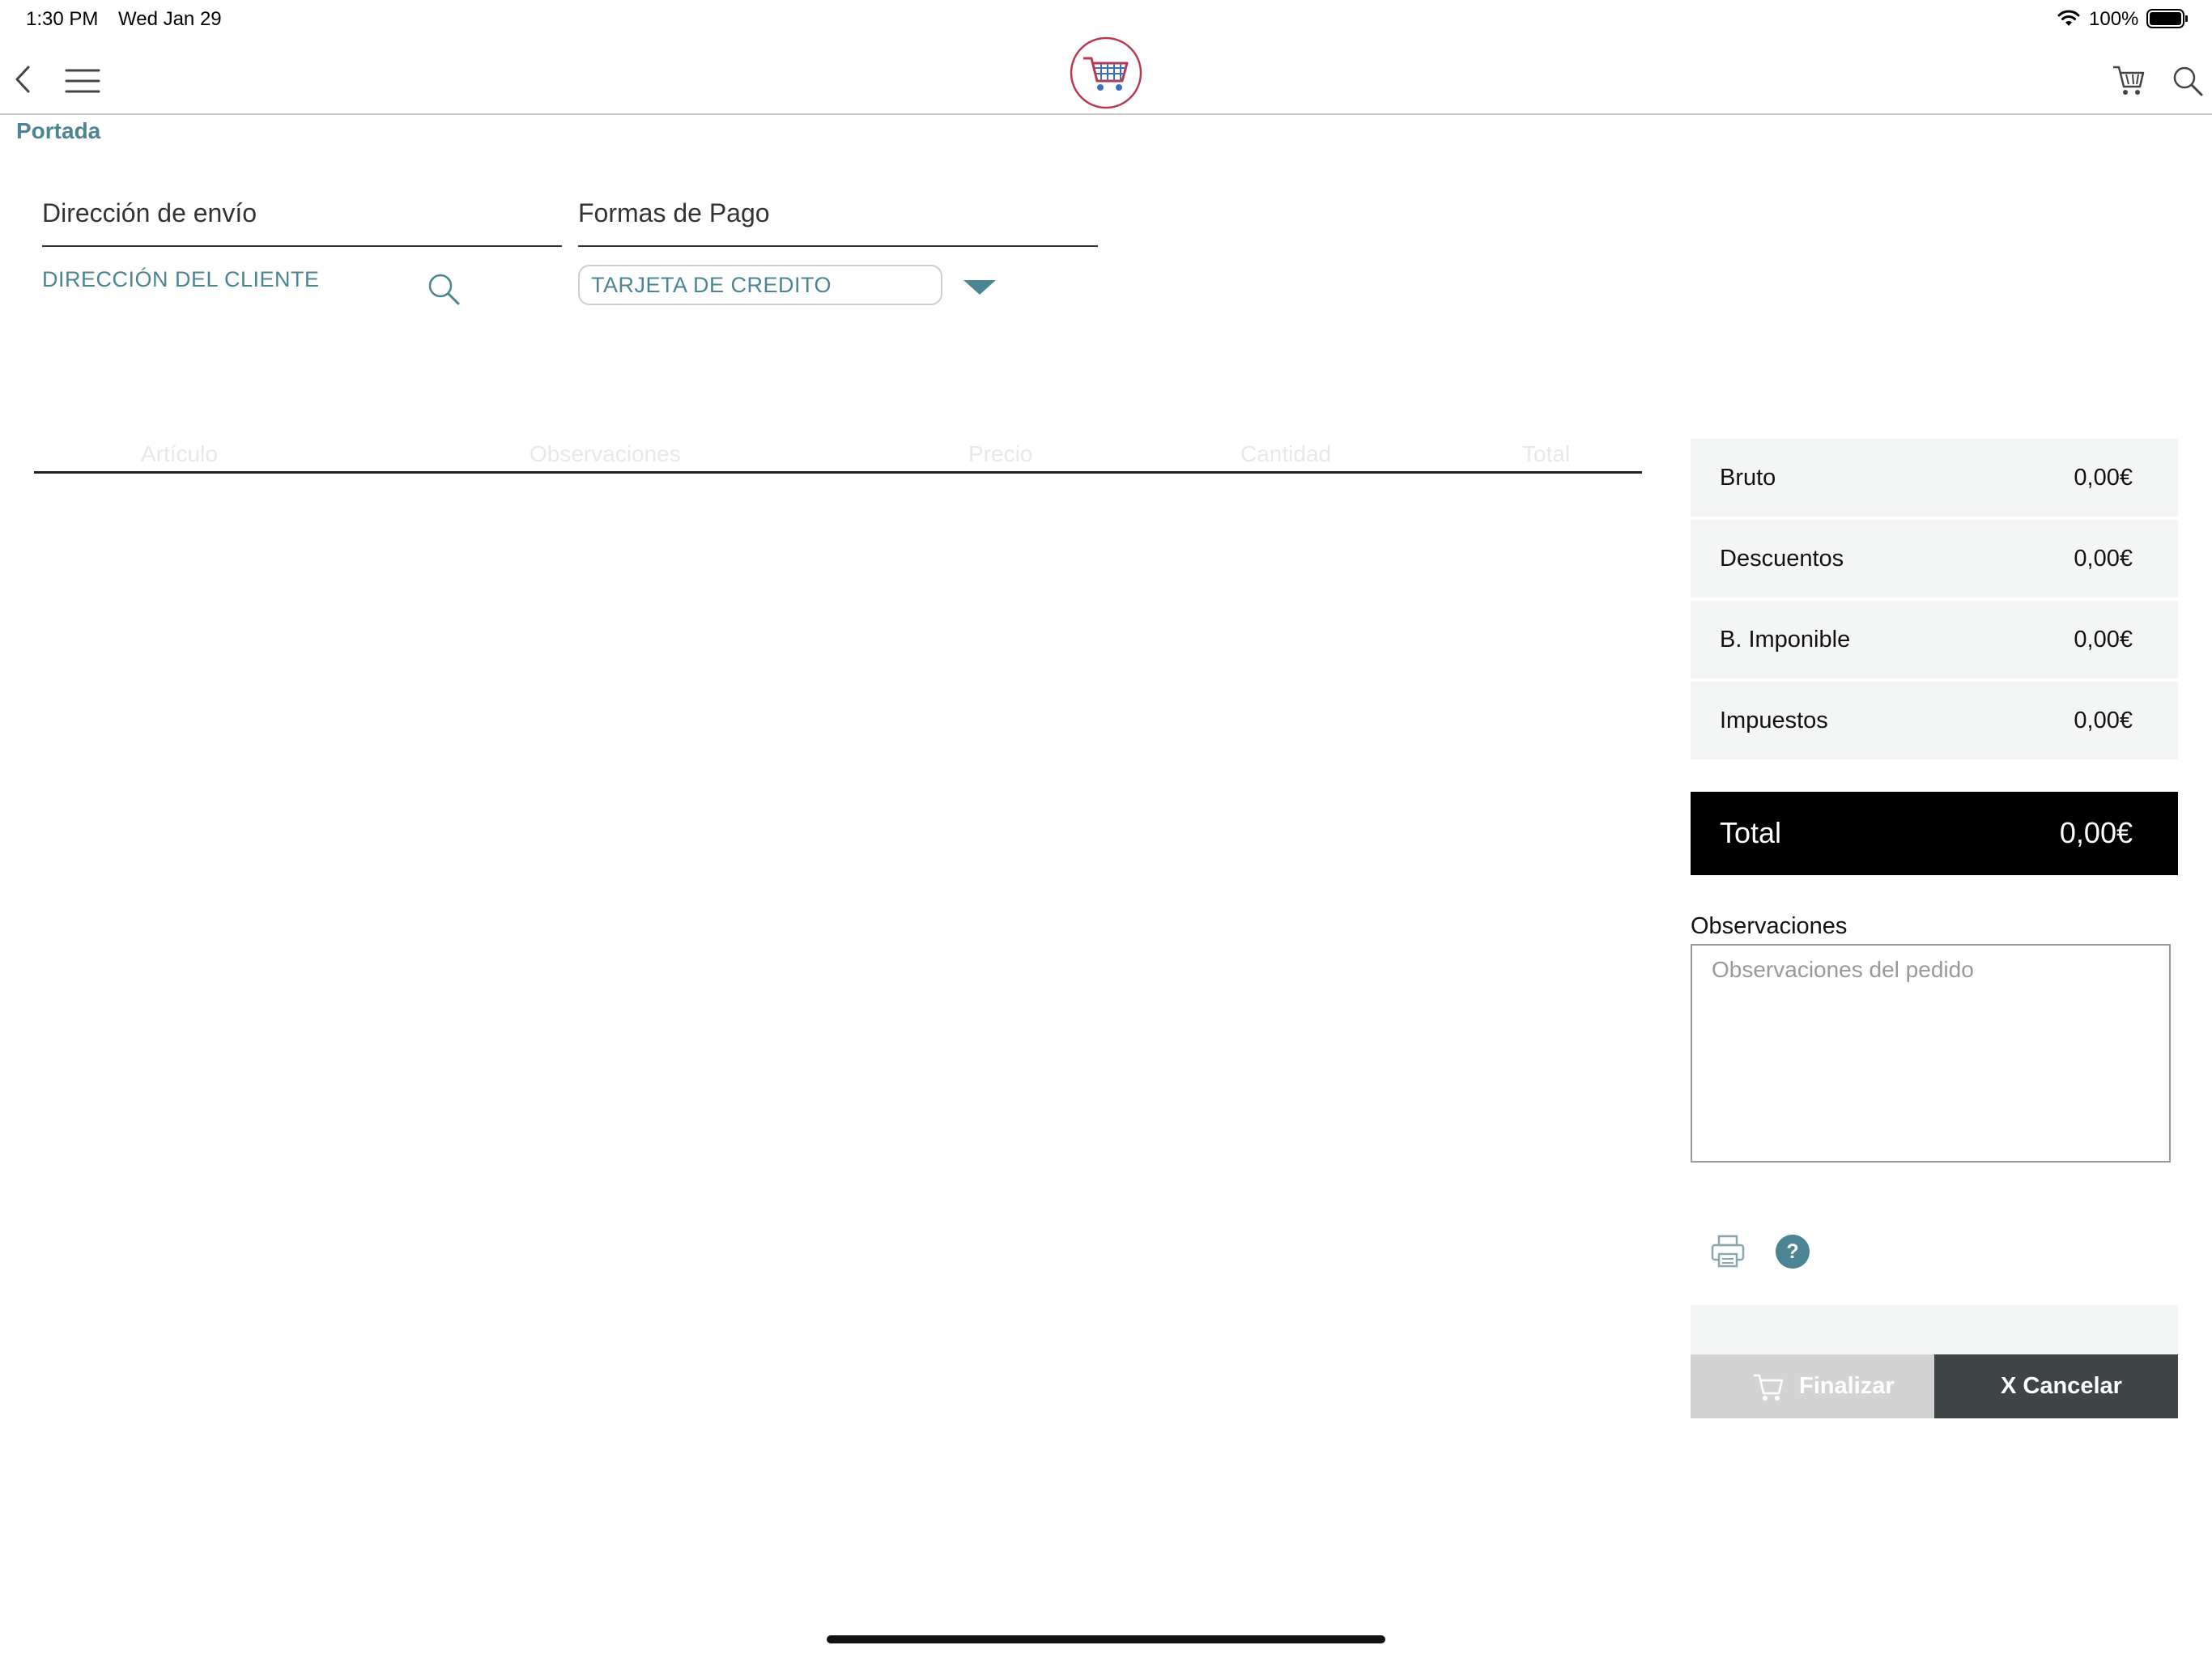 This screenshot has height=1658, width=2212. Describe the element at coordinates (2069, 18) in the screenshot. I see `wifi-icon` at that location.